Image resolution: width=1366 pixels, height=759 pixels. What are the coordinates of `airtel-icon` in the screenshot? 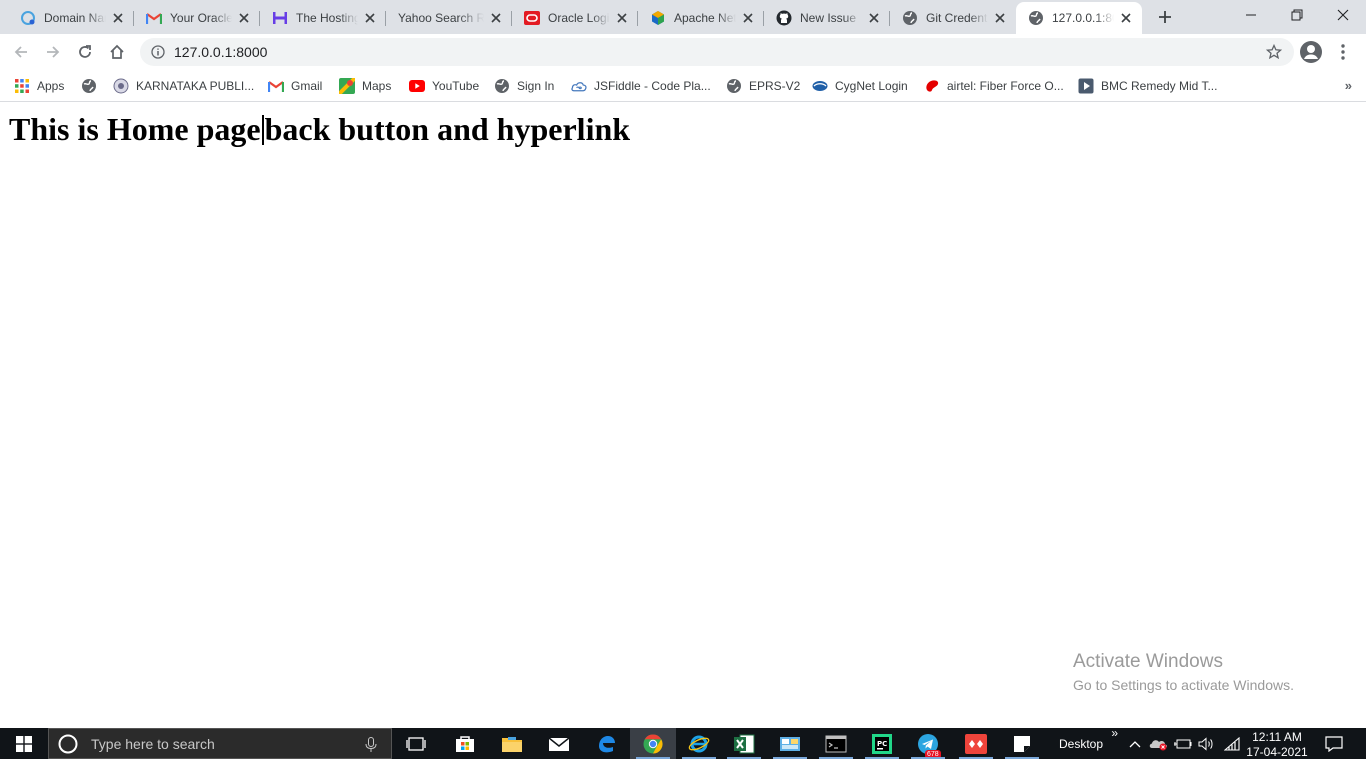 It's located at (932, 86).